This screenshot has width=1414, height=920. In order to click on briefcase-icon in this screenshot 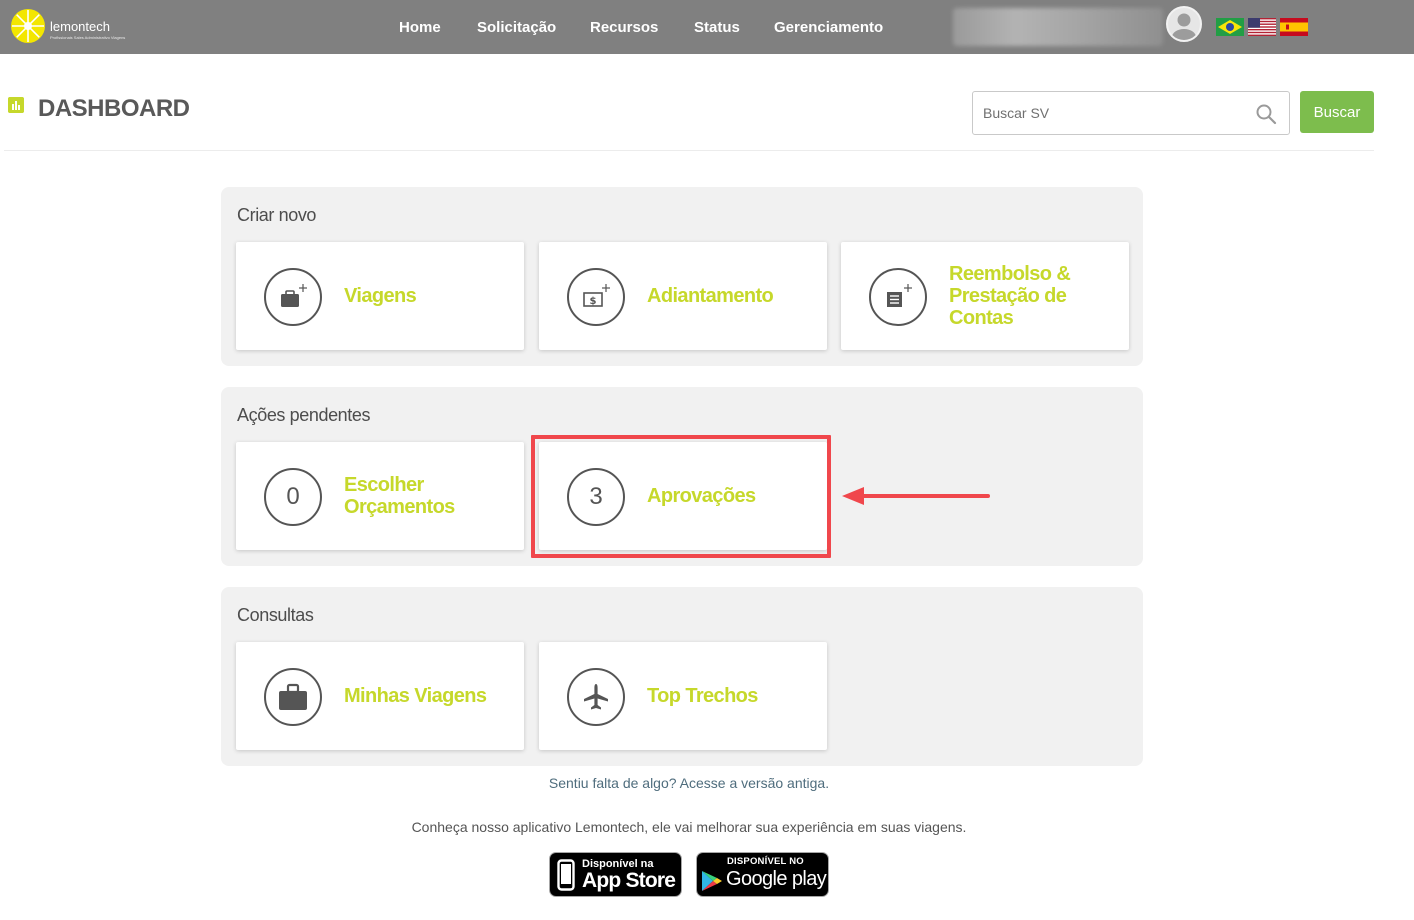, I will do `click(293, 696)`.